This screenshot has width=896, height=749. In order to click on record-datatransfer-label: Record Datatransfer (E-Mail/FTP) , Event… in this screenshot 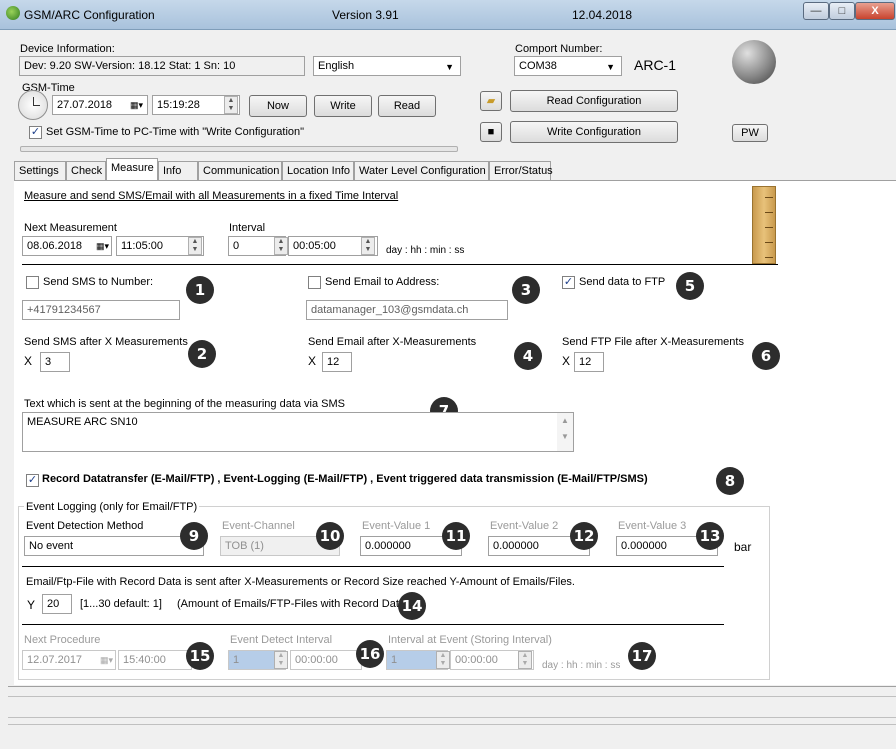, I will do `click(345, 479)`.